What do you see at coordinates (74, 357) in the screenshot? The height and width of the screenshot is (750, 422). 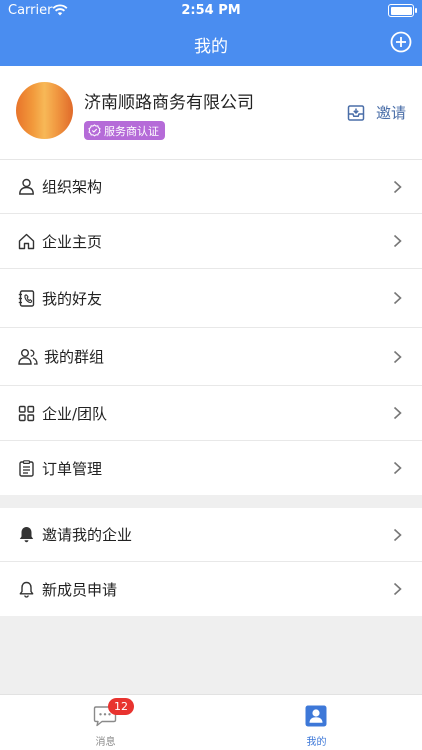 I see `menu-item-label: 我的群组` at bounding box center [74, 357].